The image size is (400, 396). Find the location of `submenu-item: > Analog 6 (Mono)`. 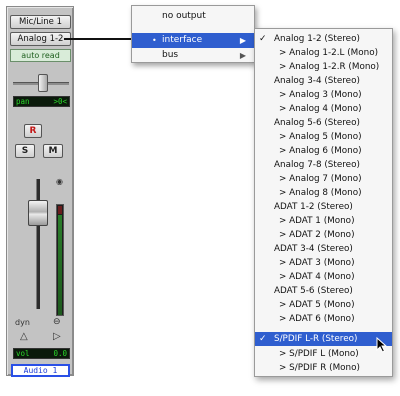

submenu-item: > Analog 6 (Mono) is located at coordinates (323, 151).